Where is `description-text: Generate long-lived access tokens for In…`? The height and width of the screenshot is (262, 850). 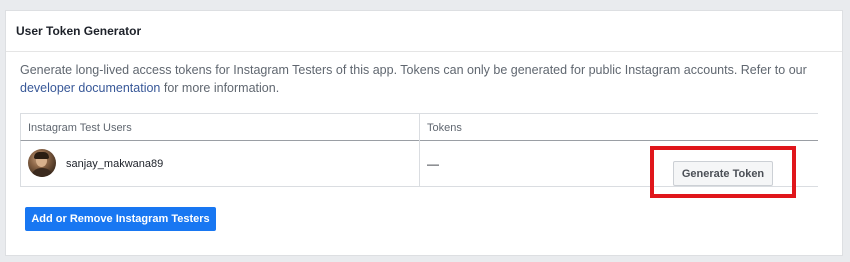 description-text: Generate long-lived access tokens for In… is located at coordinates (420, 79).